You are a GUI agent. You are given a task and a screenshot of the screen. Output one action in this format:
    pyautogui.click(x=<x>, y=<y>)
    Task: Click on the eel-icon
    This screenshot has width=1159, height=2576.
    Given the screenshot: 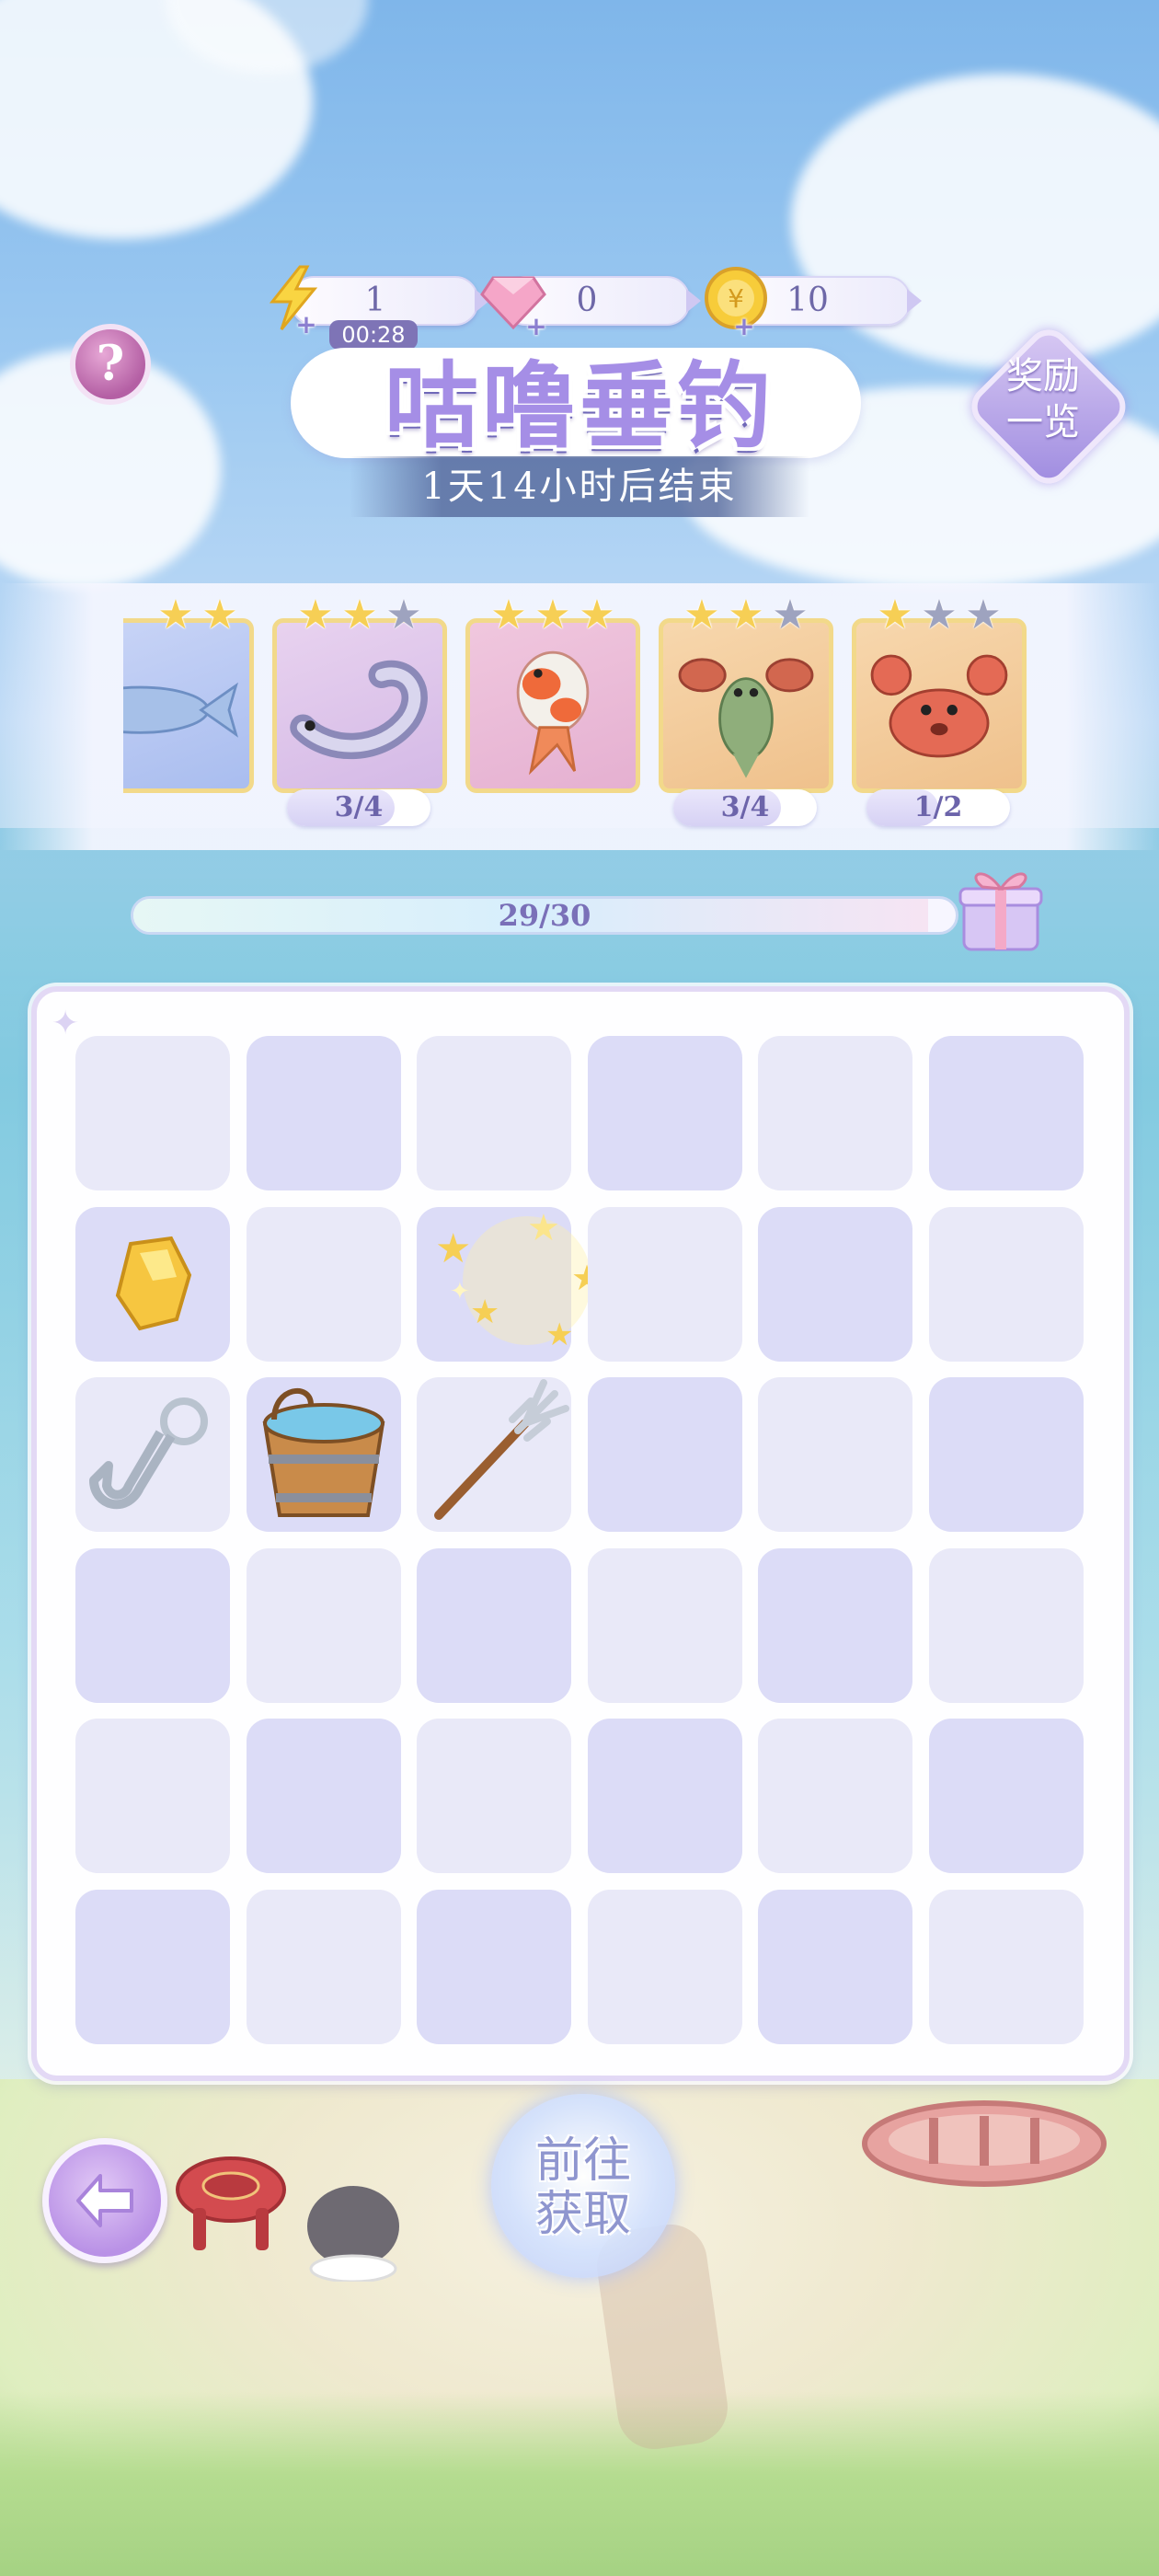 What is the action you would take?
    pyautogui.click(x=359, y=705)
    